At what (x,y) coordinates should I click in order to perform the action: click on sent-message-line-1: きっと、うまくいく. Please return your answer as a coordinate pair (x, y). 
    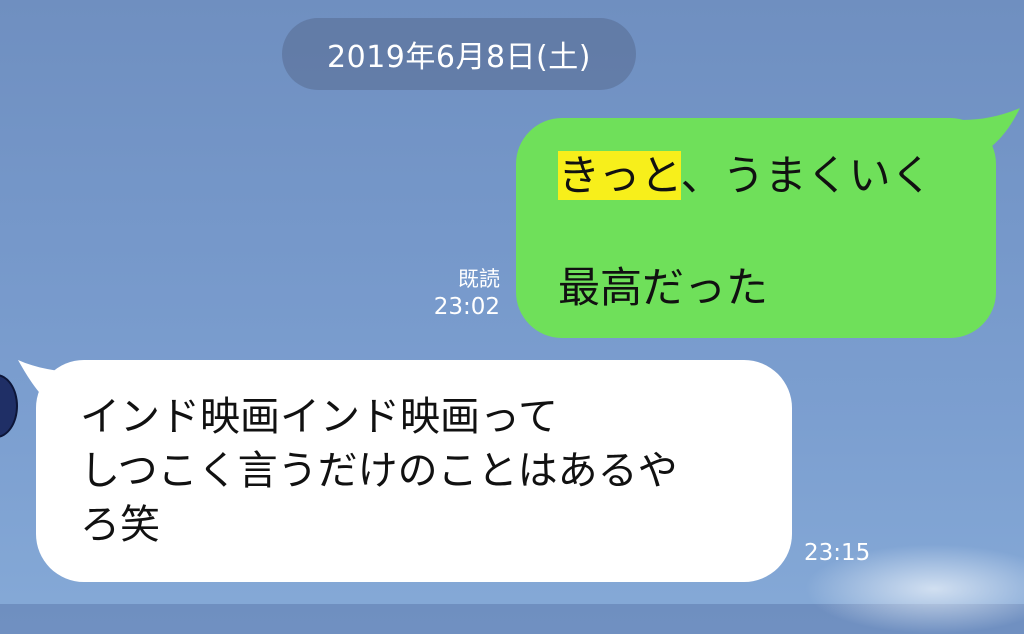
    Looking at the image, I should click on (759, 176).